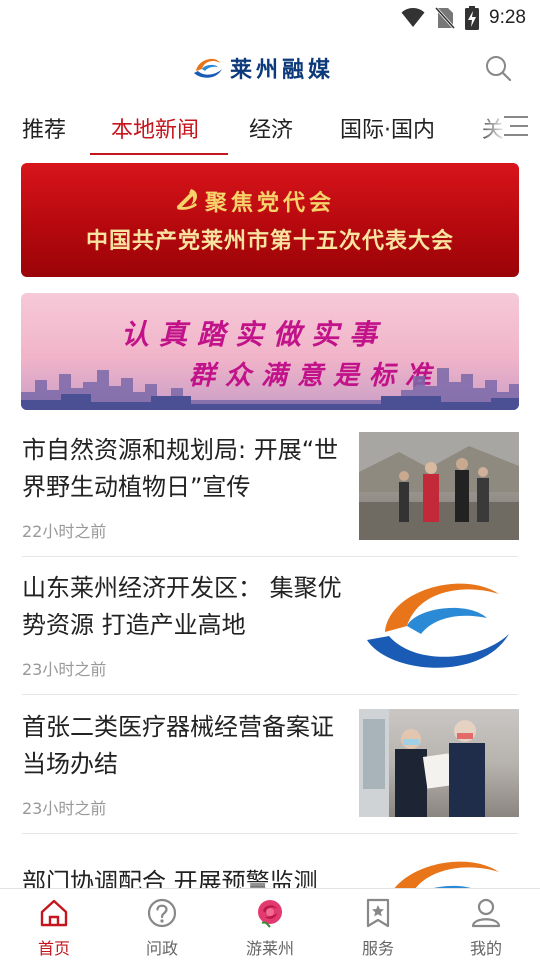 The image size is (540, 960). Describe the element at coordinates (378, 913) in the screenshot. I see `bookmark-star-icon` at that location.